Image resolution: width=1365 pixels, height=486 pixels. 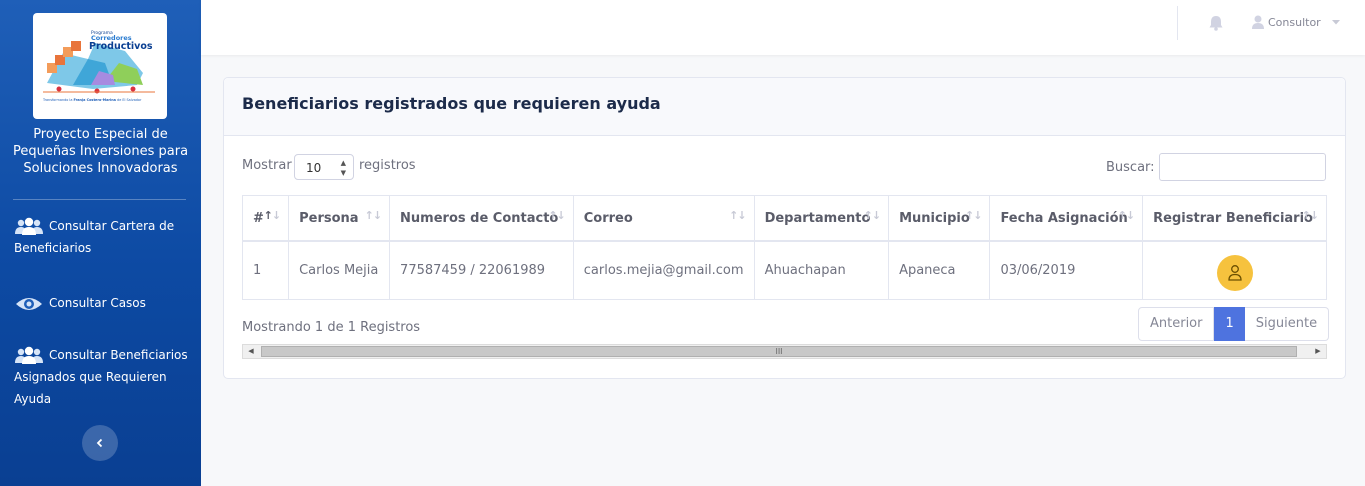 What do you see at coordinates (481, 270) in the screenshot?
I see `cell-contacto: 77587459 / 22061989` at bounding box center [481, 270].